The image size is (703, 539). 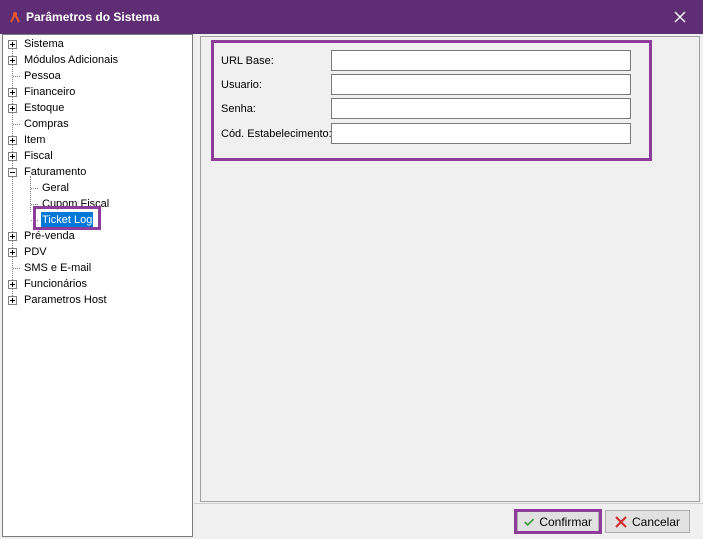 What do you see at coordinates (67, 218) in the screenshot?
I see `selection-highlight` at bounding box center [67, 218].